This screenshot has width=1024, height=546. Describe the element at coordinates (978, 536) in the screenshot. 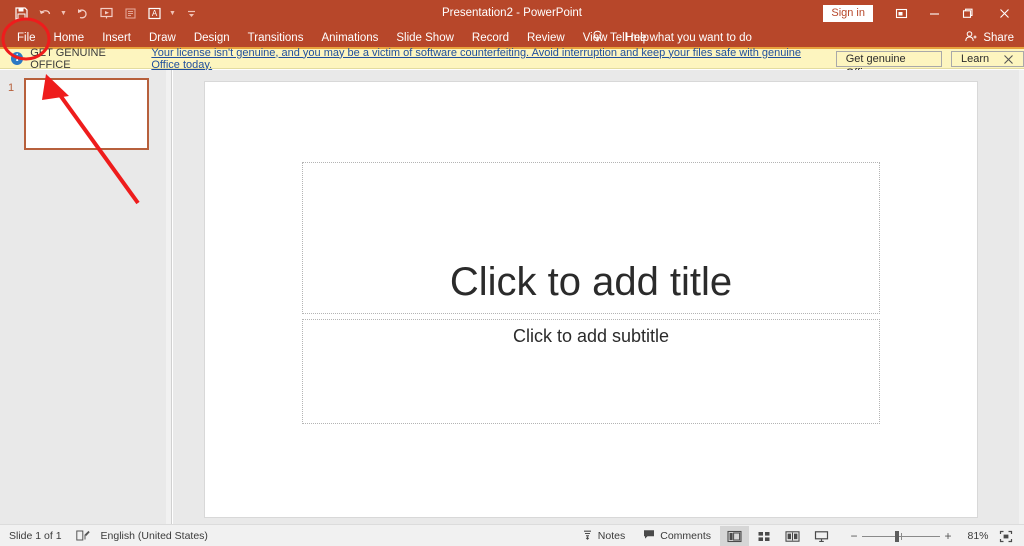

I see `zoom-level-label: 81%` at that location.